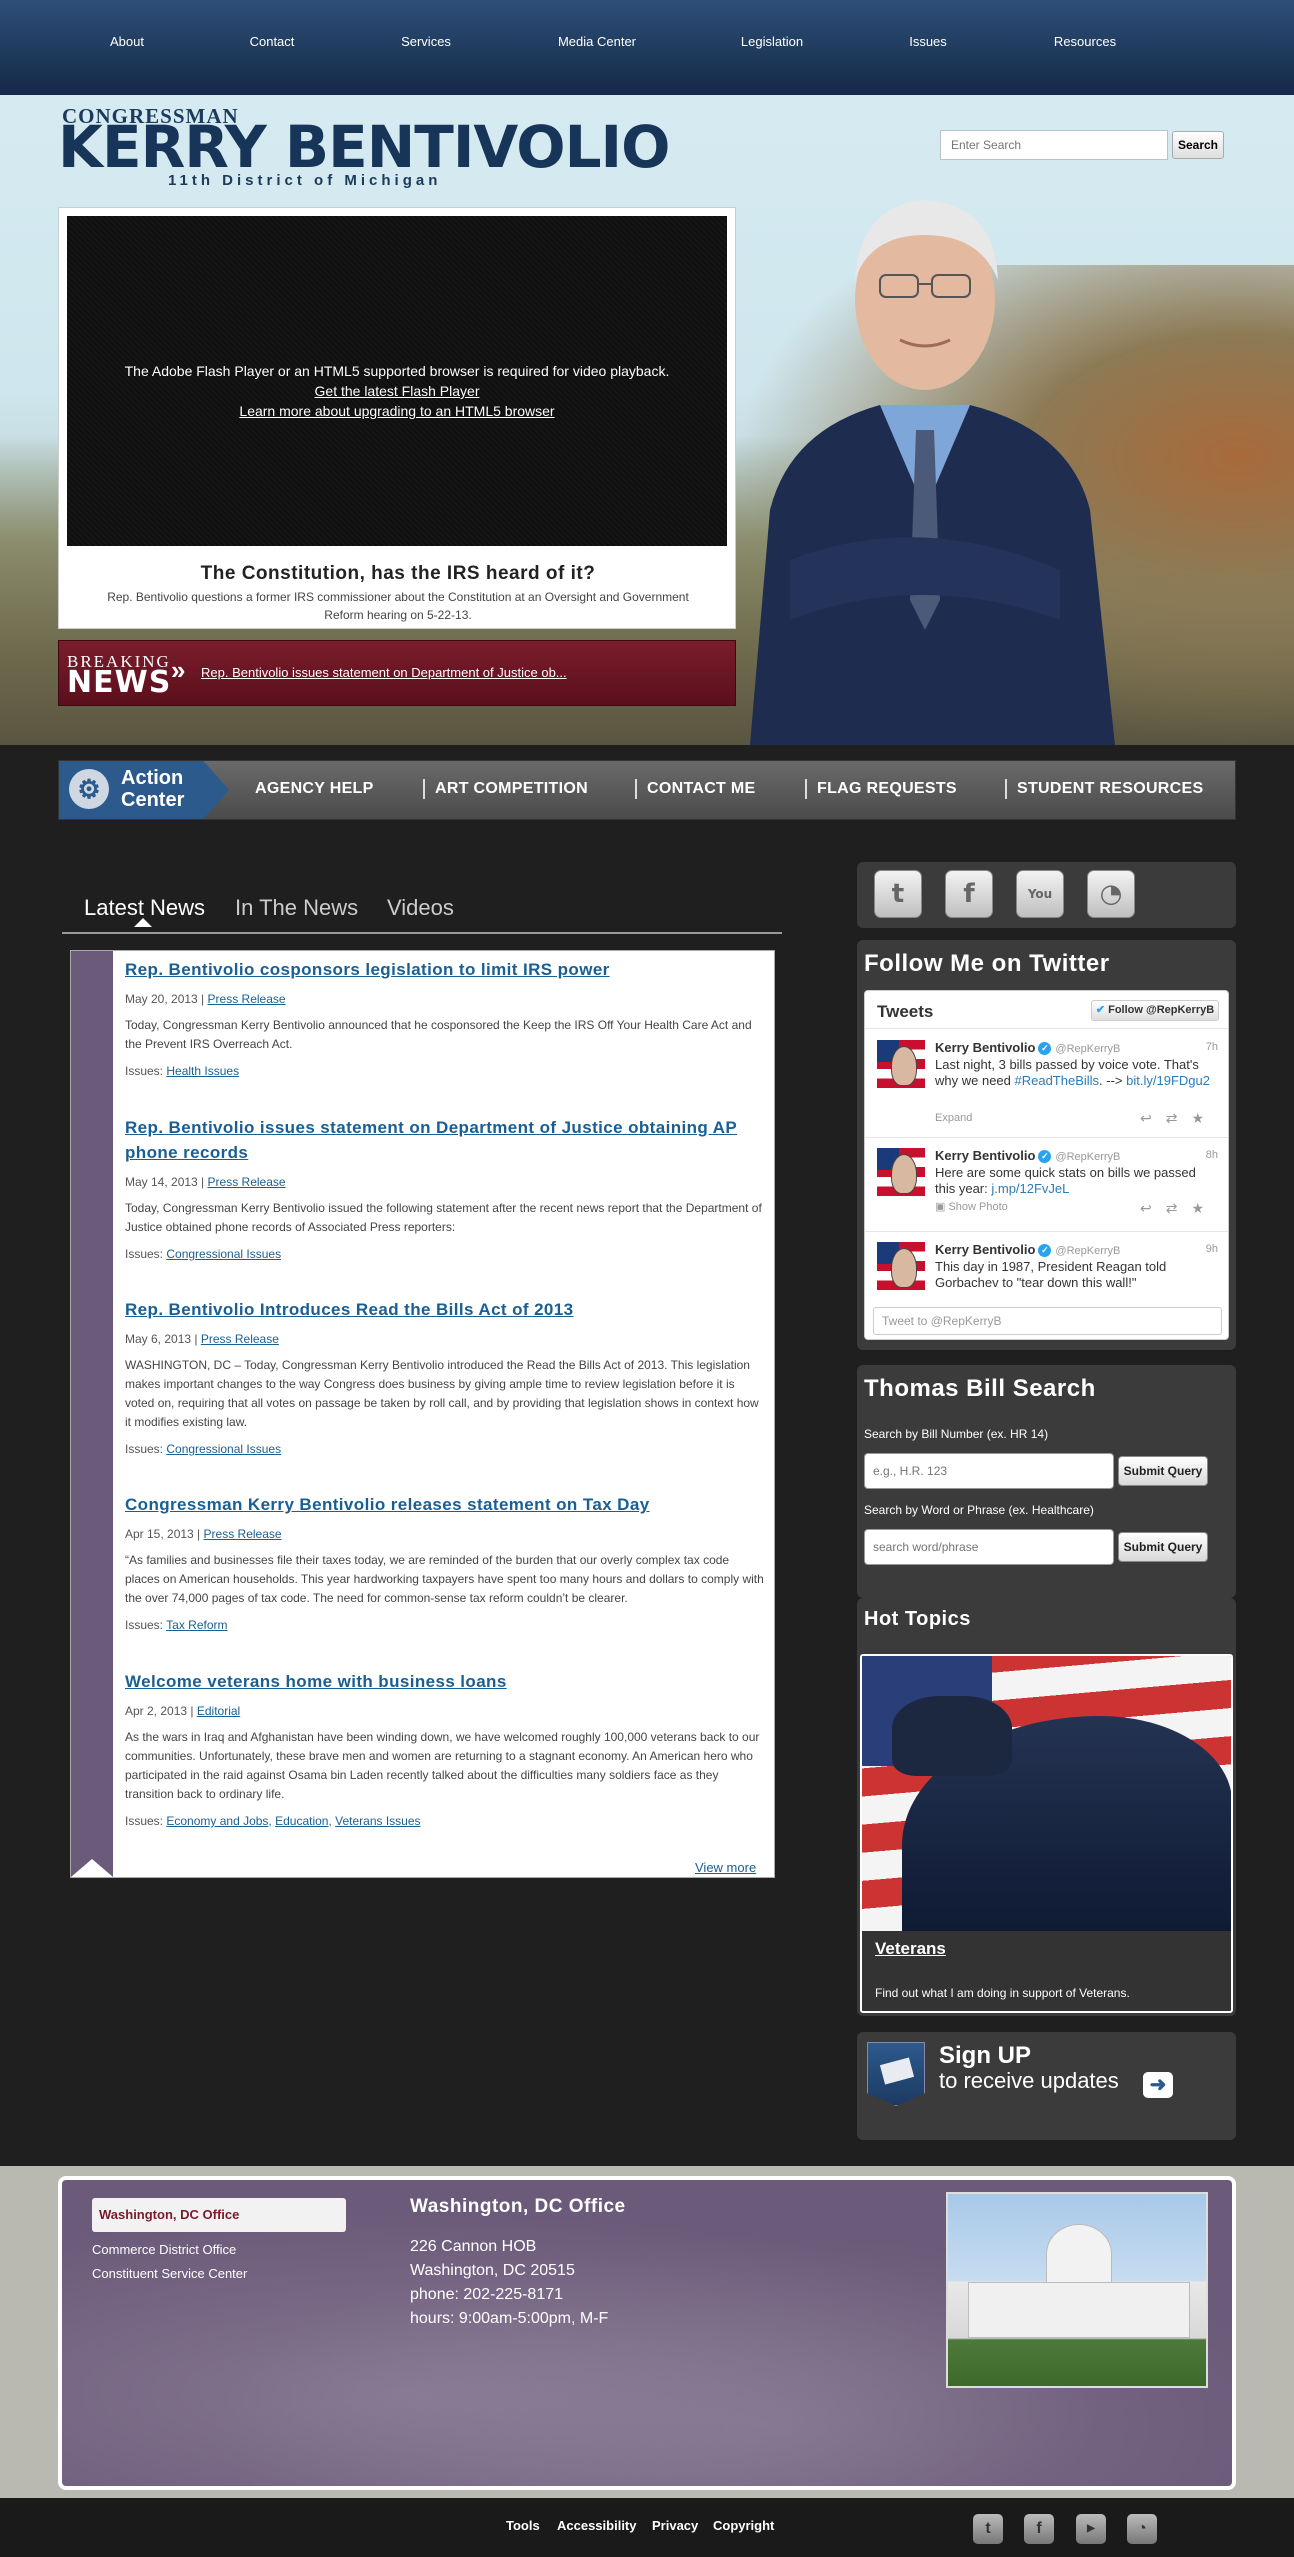  What do you see at coordinates (377, 1821) in the screenshot?
I see `issue-link: Veterans Issues` at bounding box center [377, 1821].